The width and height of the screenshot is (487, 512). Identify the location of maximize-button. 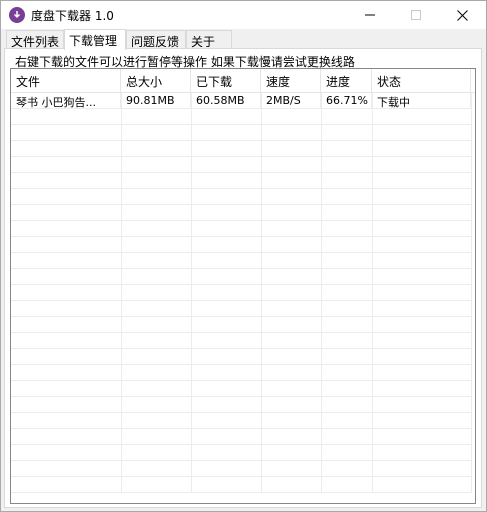
(416, 15).